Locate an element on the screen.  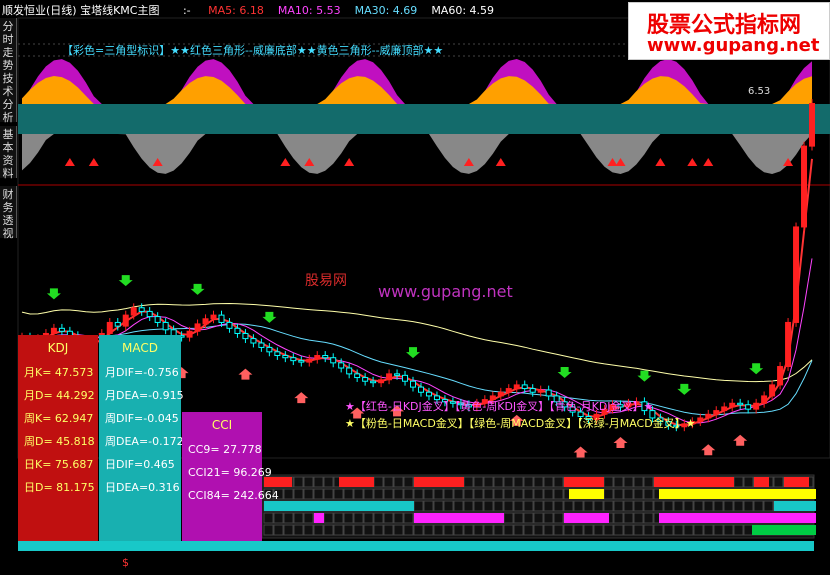
cci-row: CCI21= 96.269 is located at coordinates (230, 472).